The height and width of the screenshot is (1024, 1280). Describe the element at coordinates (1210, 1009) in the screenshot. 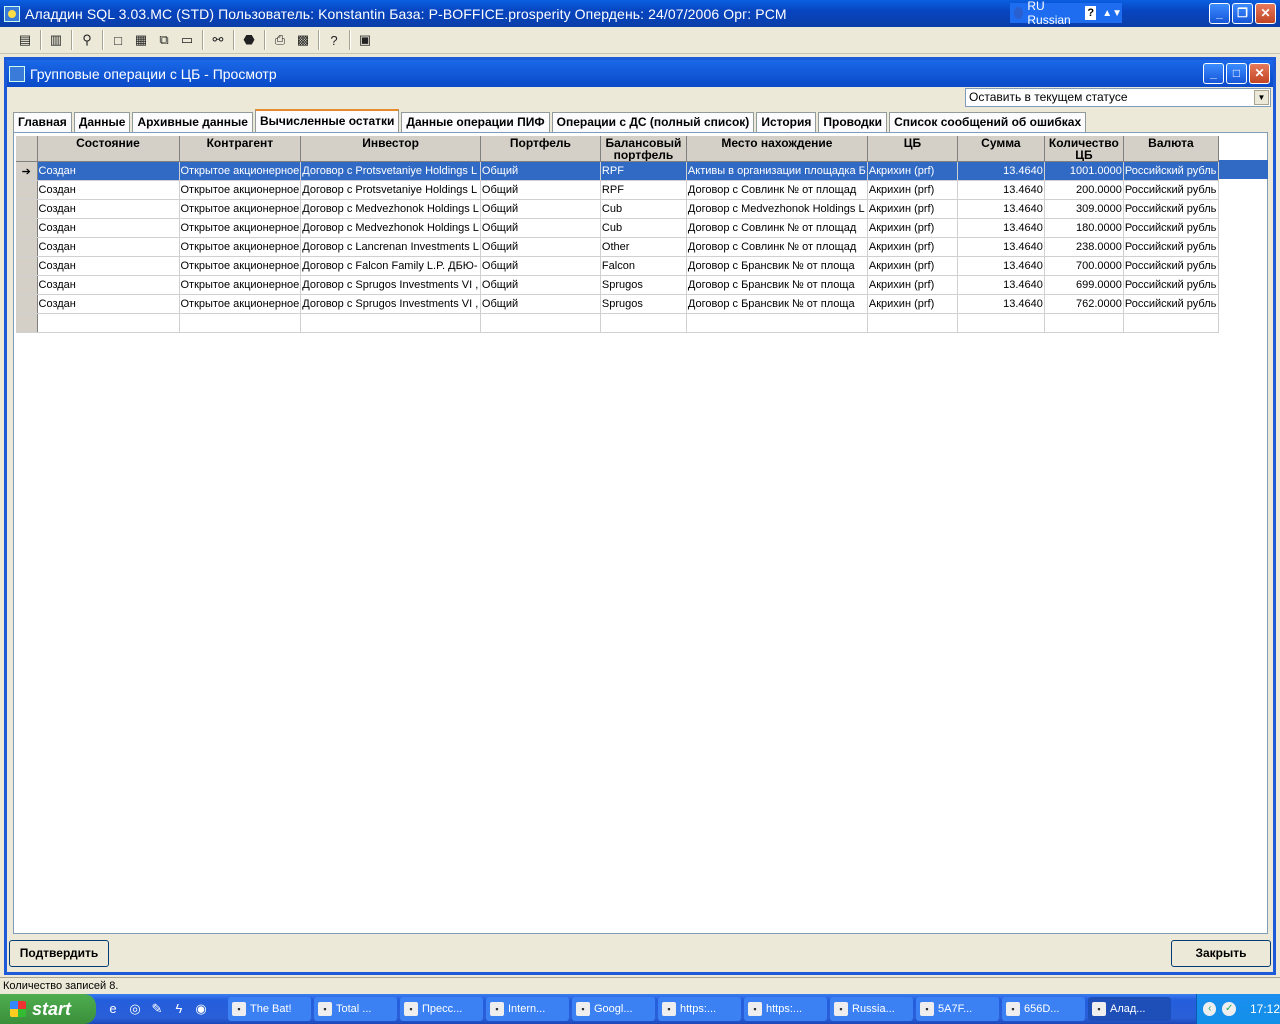

I see `tray-chevron-icon: ‹` at that location.